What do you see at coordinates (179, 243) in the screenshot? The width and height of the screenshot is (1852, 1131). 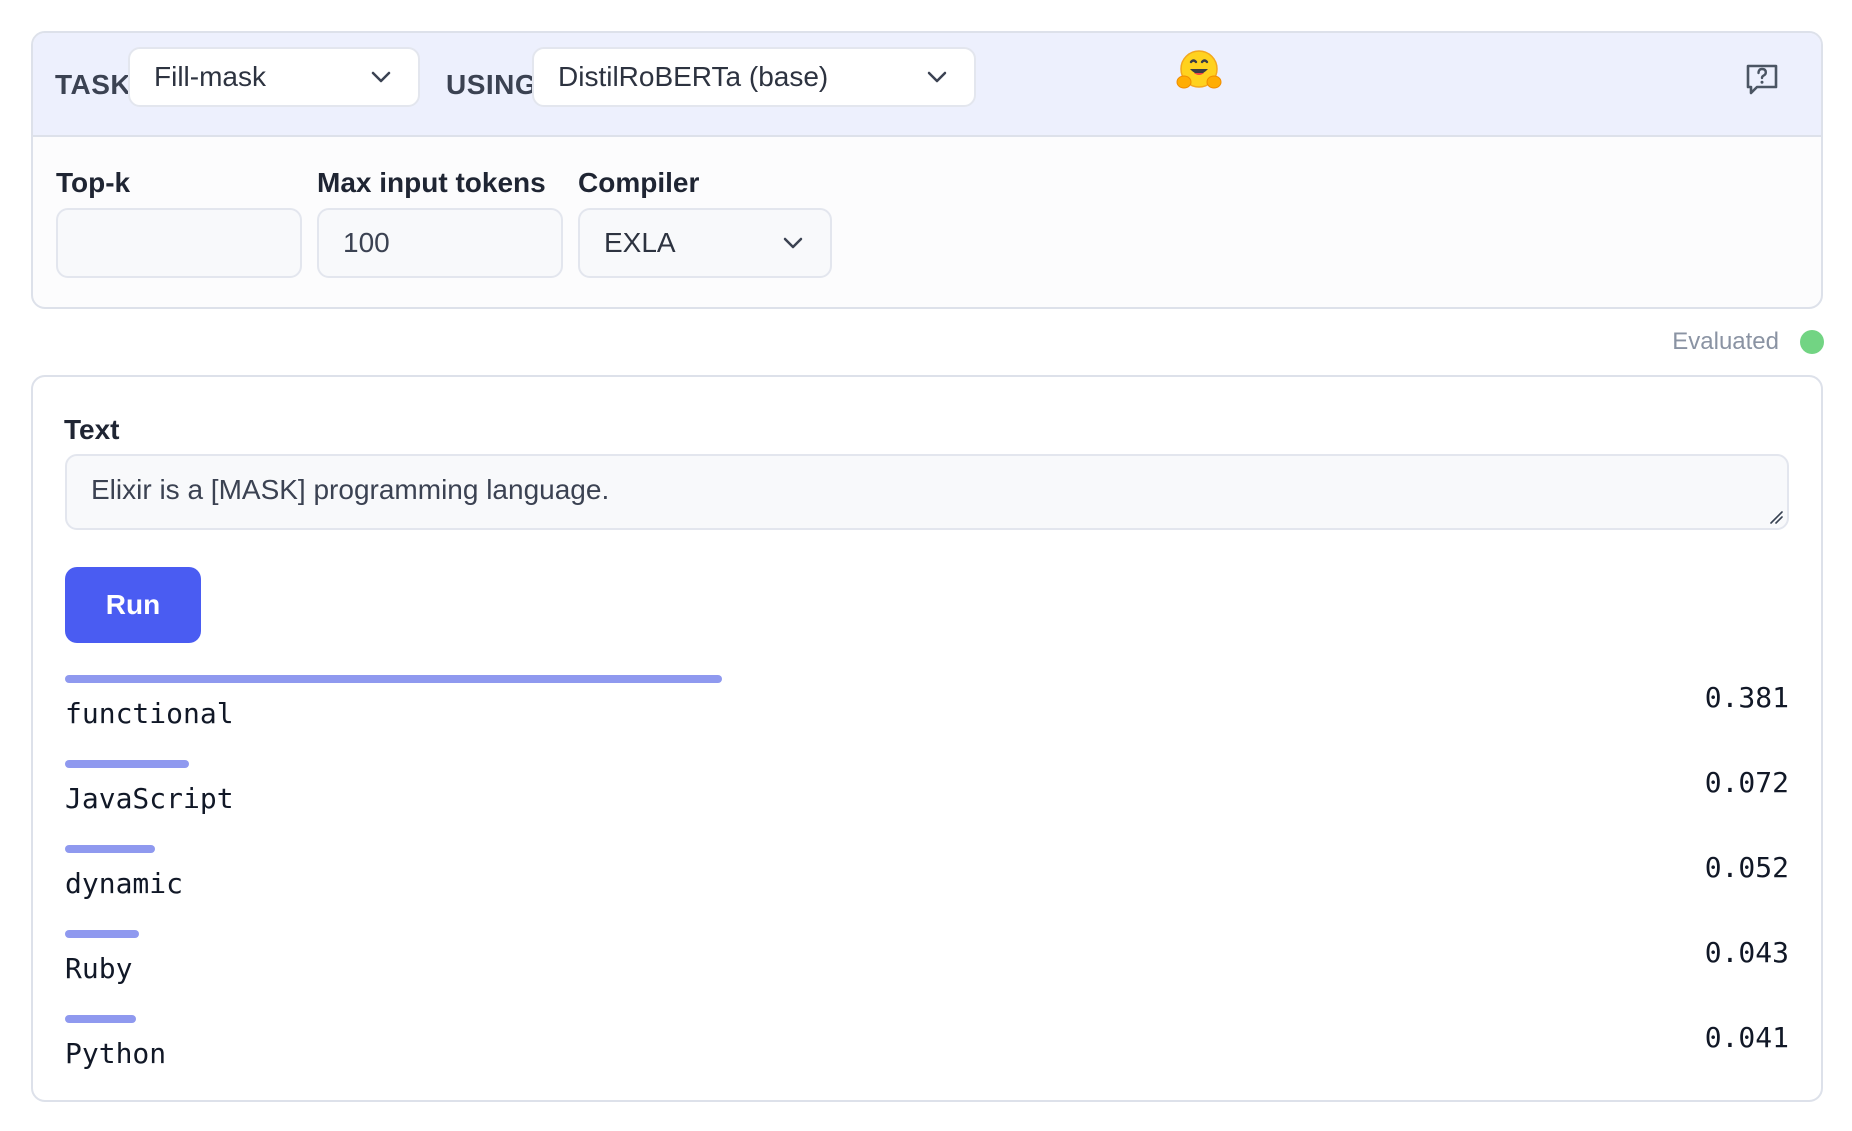 I see `topk-input` at bounding box center [179, 243].